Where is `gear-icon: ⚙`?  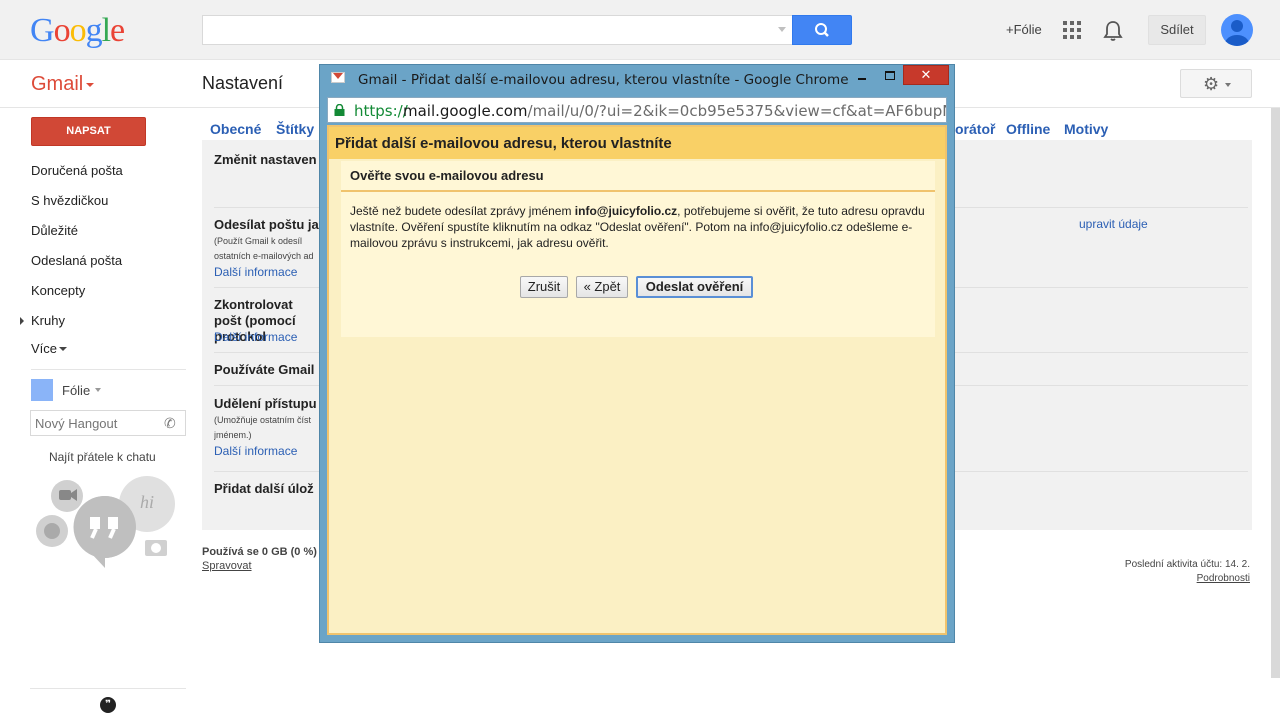
gear-icon: ⚙ is located at coordinates (1211, 84).